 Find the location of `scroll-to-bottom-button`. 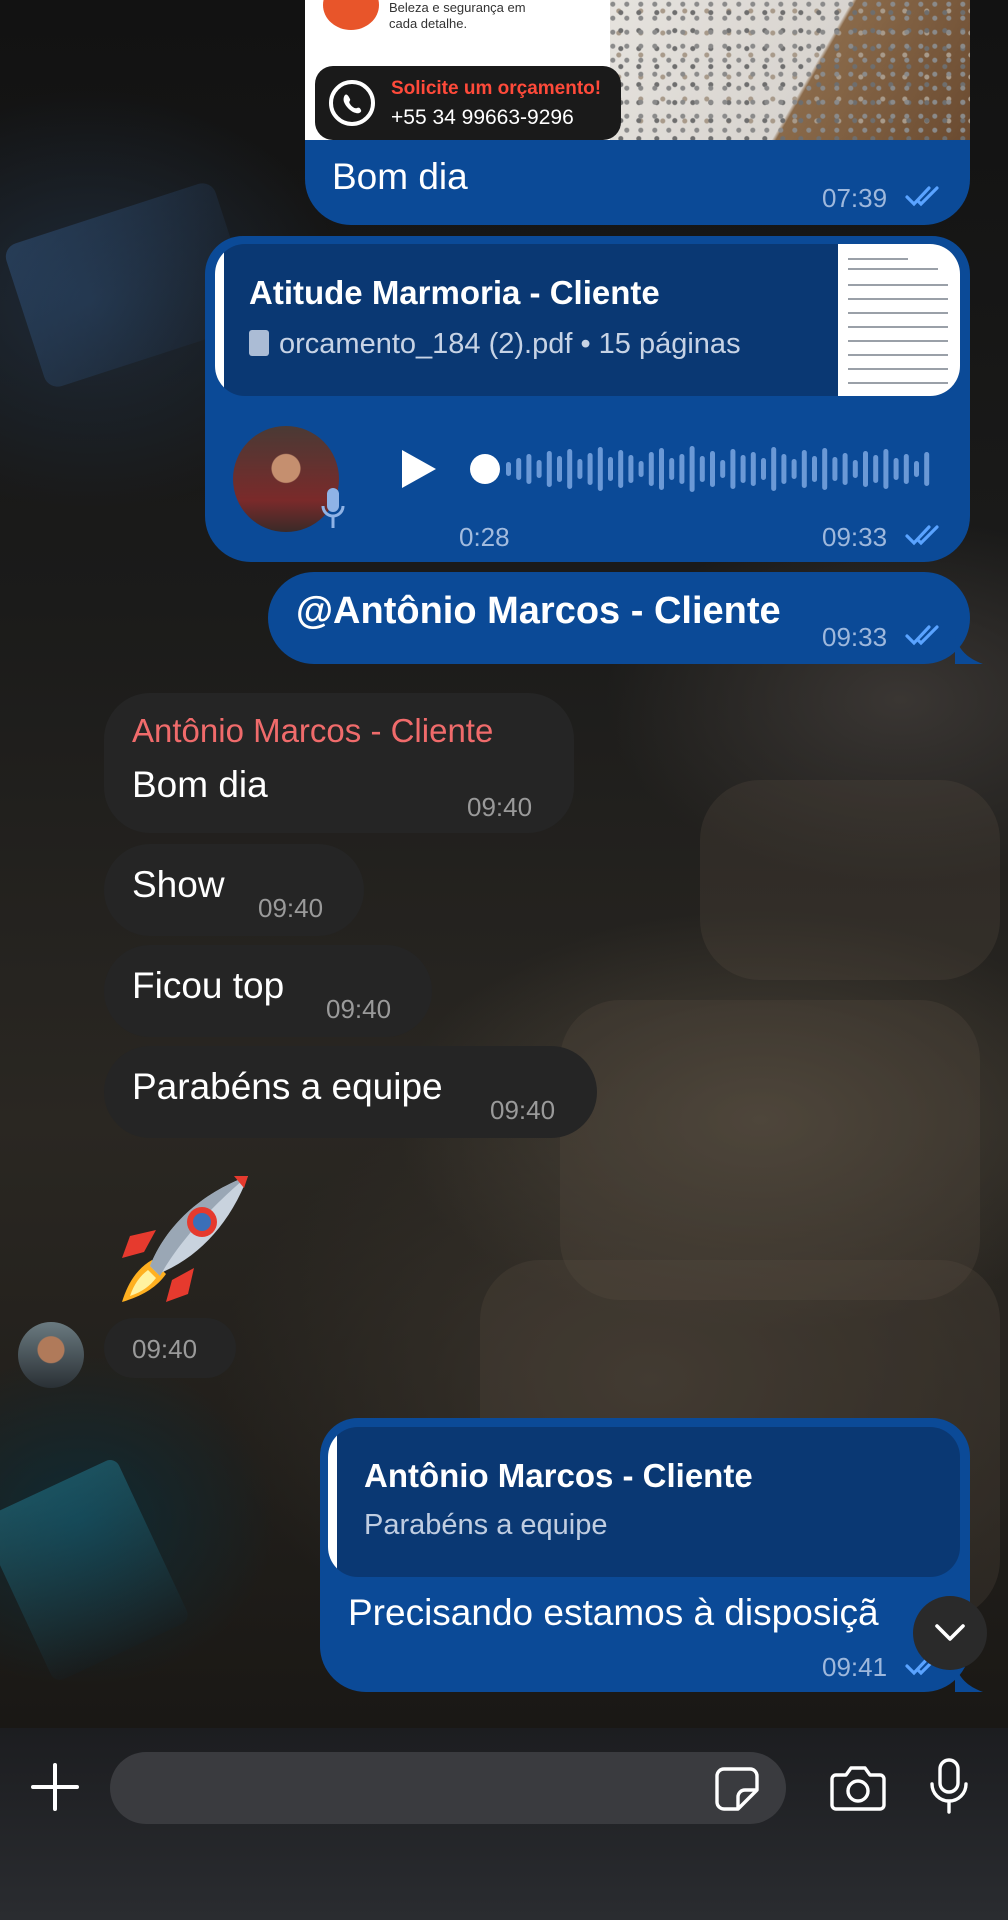

scroll-to-bottom-button is located at coordinates (950, 1633).